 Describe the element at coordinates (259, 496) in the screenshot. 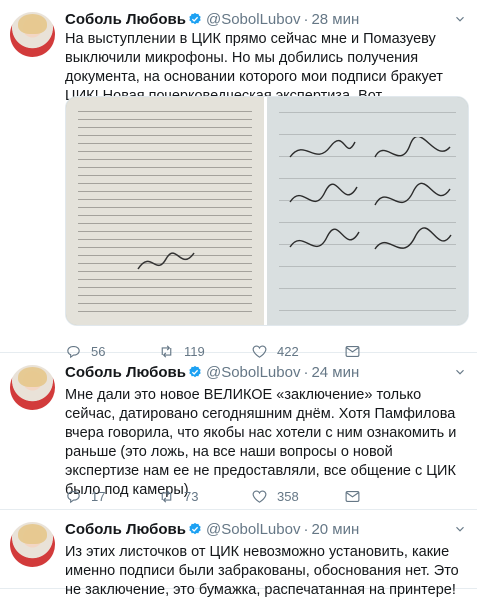

I see `heart-icon` at that location.